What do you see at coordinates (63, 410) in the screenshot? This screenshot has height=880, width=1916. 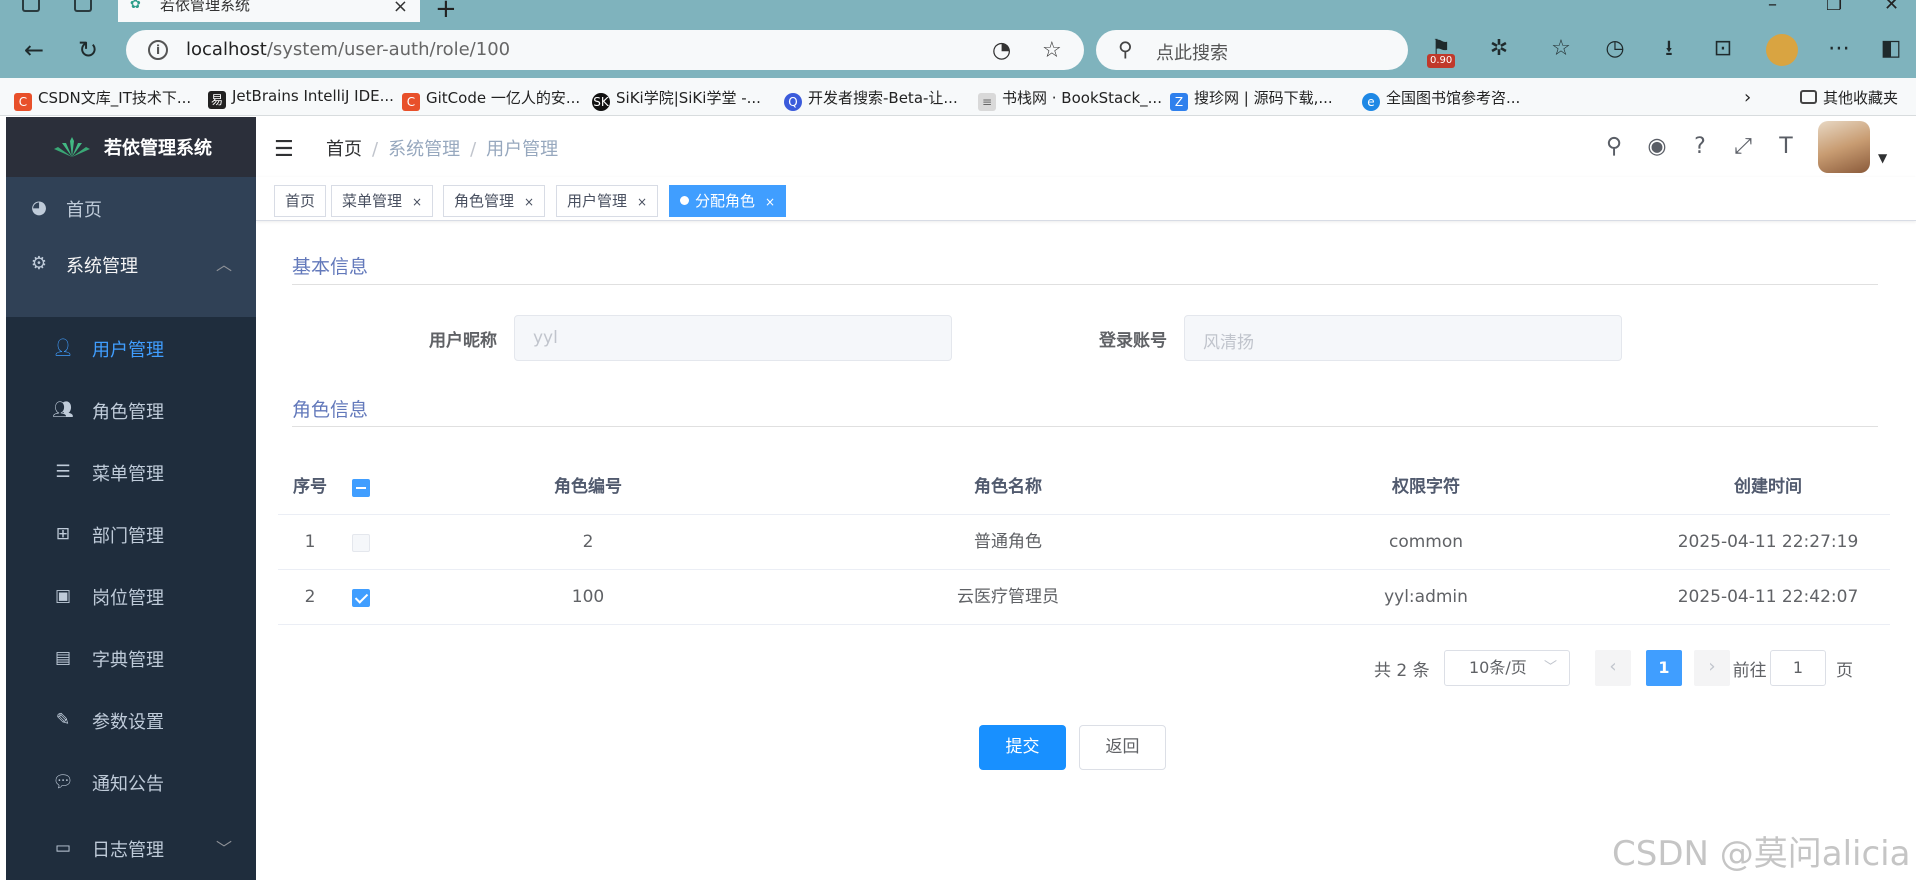 I see `peoples-icon: 👥︎` at bounding box center [63, 410].